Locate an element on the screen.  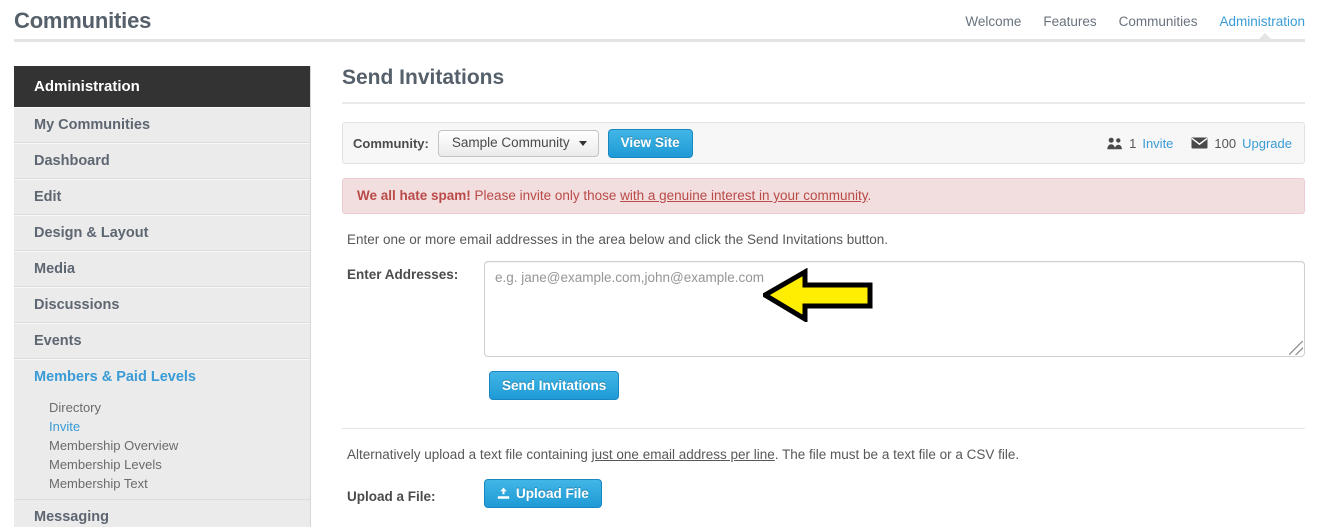
invite-stat: 1 Invite is located at coordinates (1140, 143).